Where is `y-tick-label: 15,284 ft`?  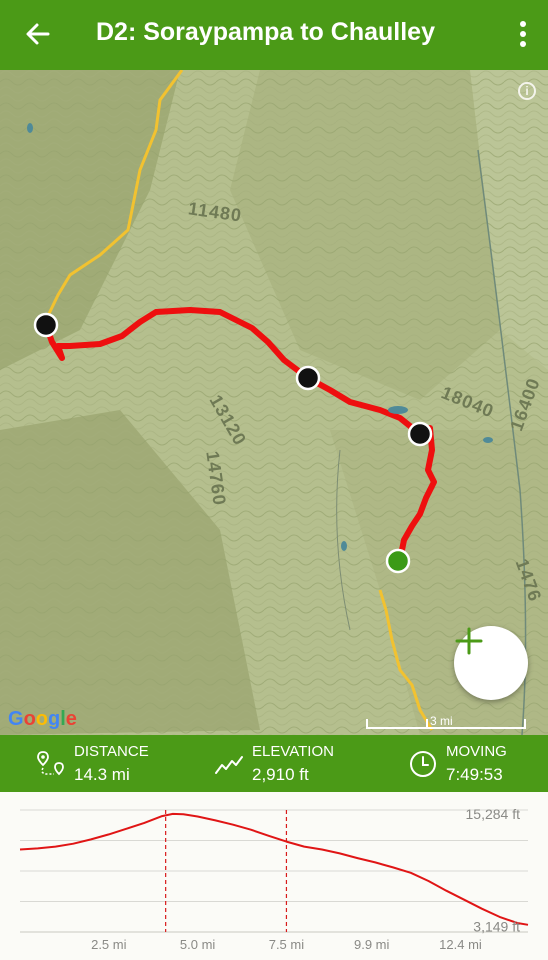
y-tick-label: 15,284 ft is located at coordinates (493, 814).